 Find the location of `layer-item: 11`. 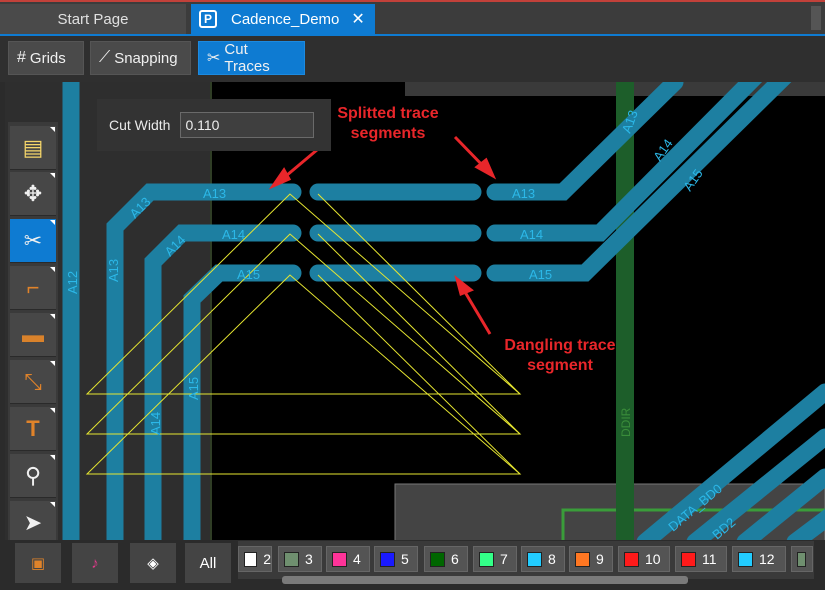

layer-item: 11 is located at coordinates (701, 559).